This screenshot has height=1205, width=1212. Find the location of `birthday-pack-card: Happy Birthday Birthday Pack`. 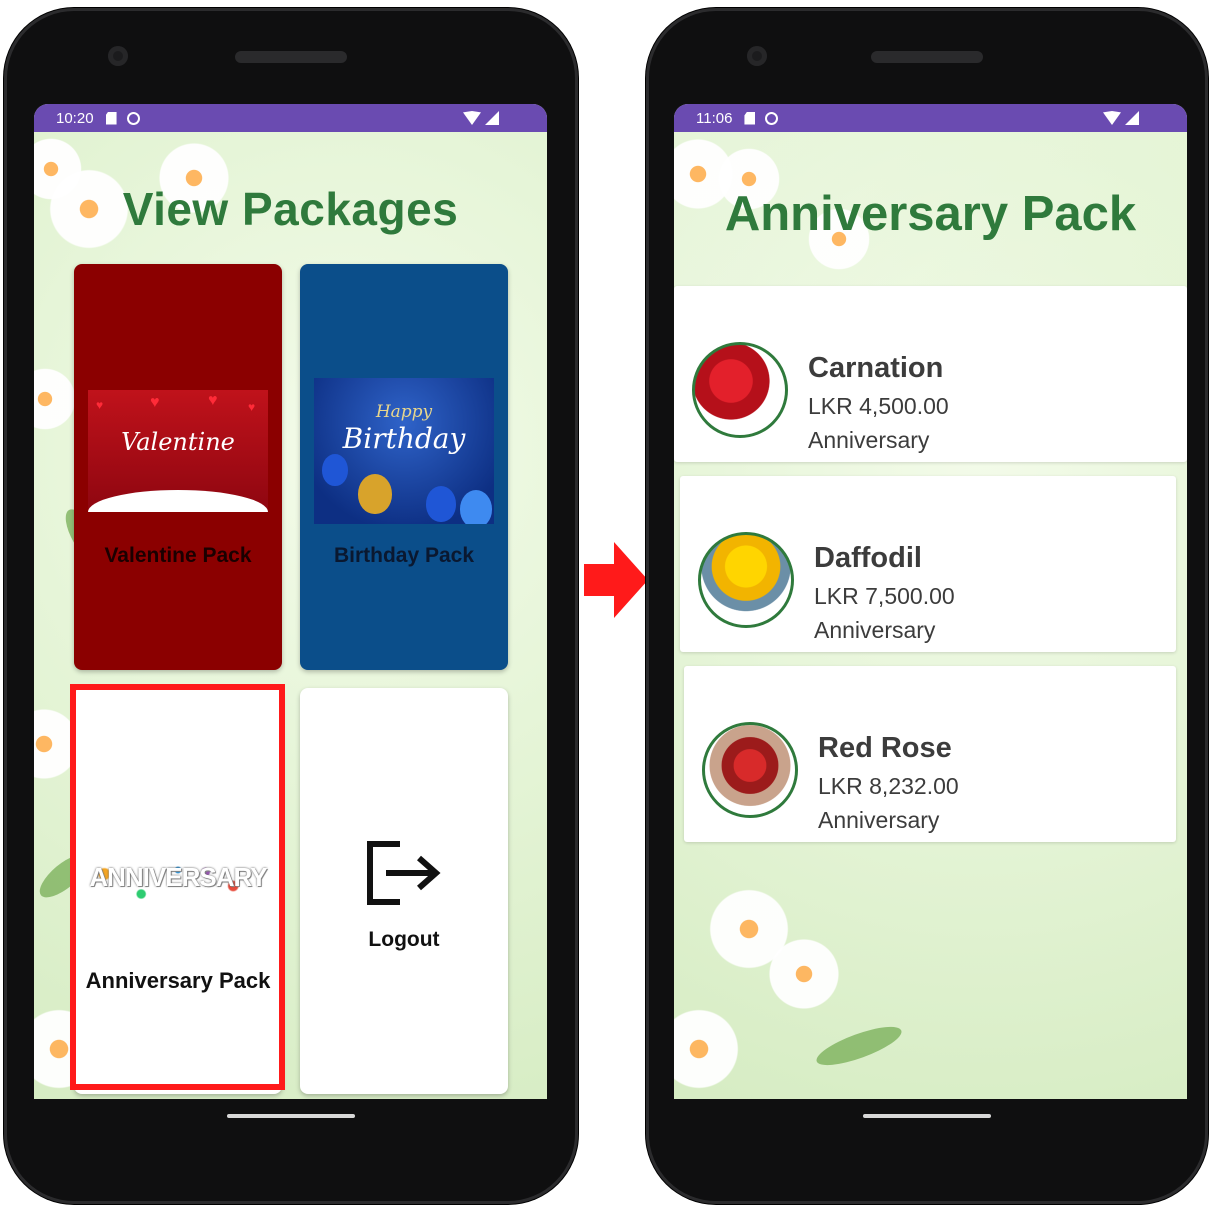

birthday-pack-card: Happy Birthday Birthday Pack is located at coordinates (404, 467).